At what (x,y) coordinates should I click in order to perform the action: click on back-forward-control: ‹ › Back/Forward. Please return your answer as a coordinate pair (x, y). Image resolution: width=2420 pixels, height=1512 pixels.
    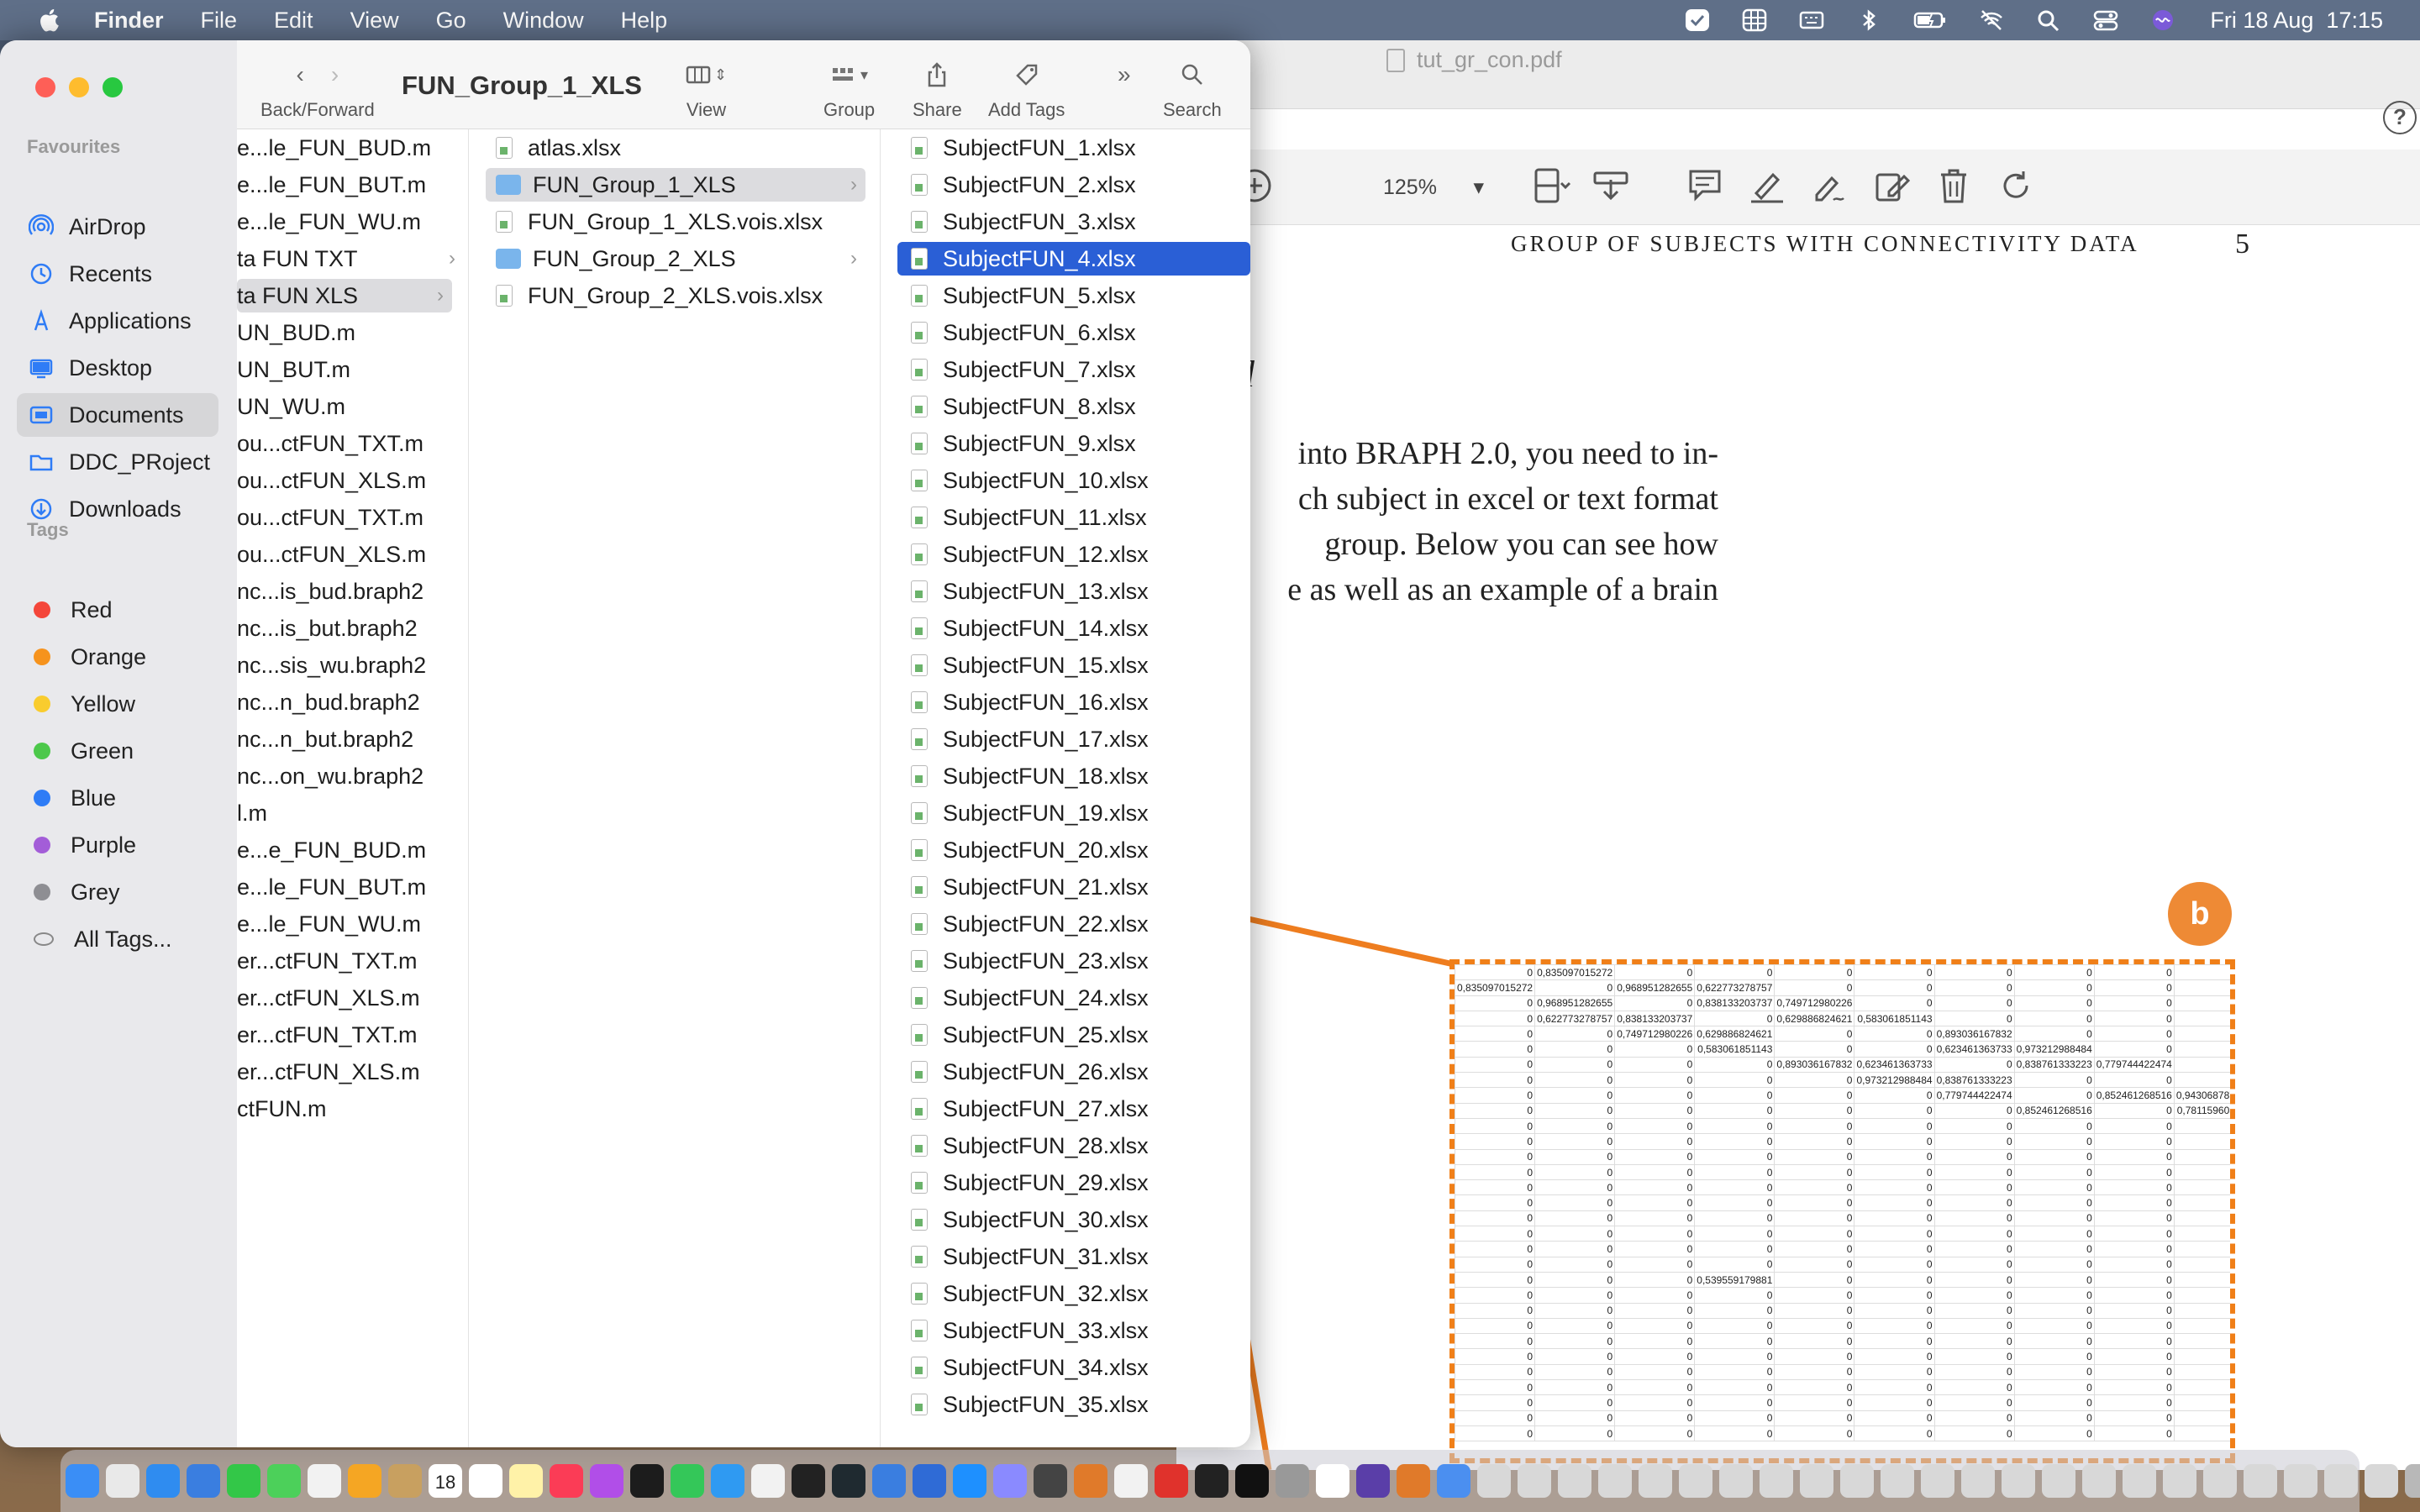
    Looking at the image, I should click on (317, 90).